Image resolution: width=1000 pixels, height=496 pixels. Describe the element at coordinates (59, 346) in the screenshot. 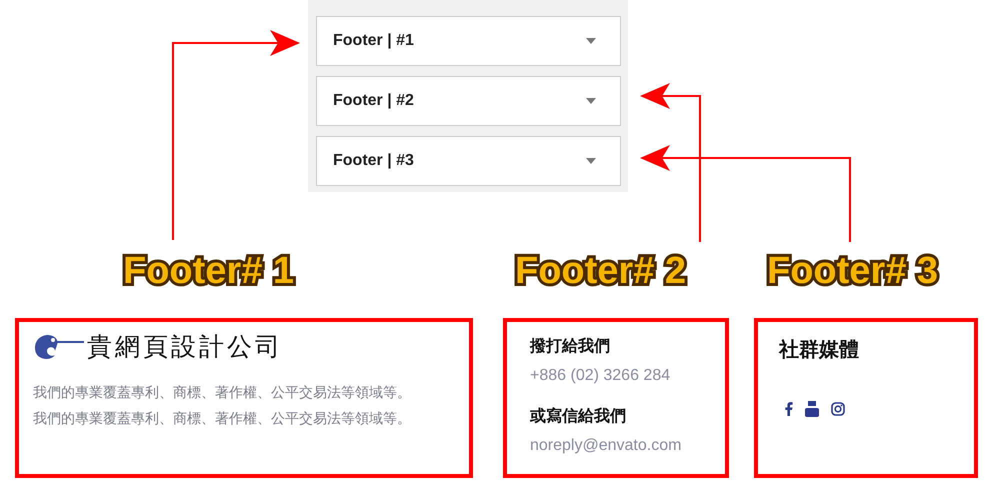

I see `chameleon-logo-icon` at that location.